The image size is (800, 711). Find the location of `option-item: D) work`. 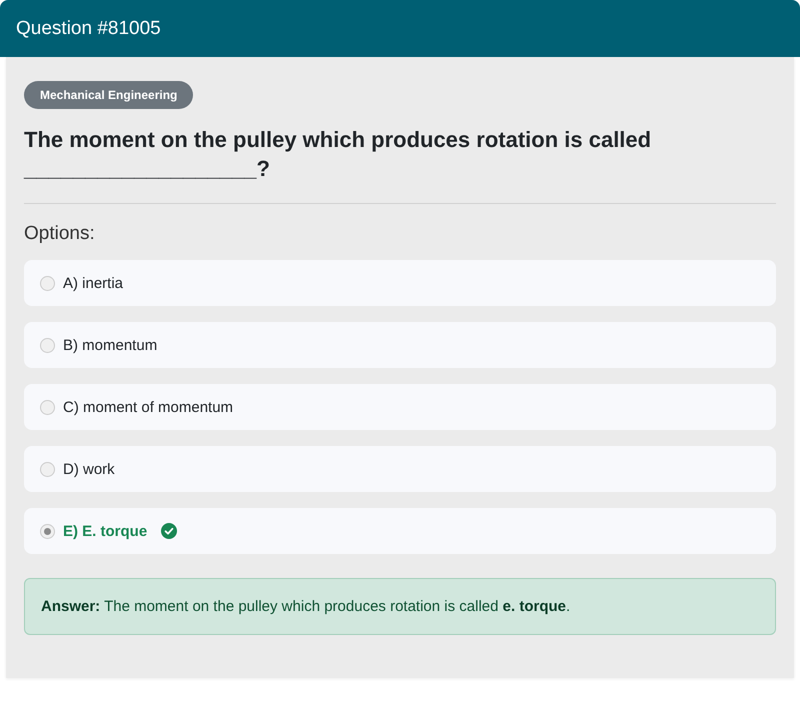

option-item: D) work is located at coordinates (400, 469).